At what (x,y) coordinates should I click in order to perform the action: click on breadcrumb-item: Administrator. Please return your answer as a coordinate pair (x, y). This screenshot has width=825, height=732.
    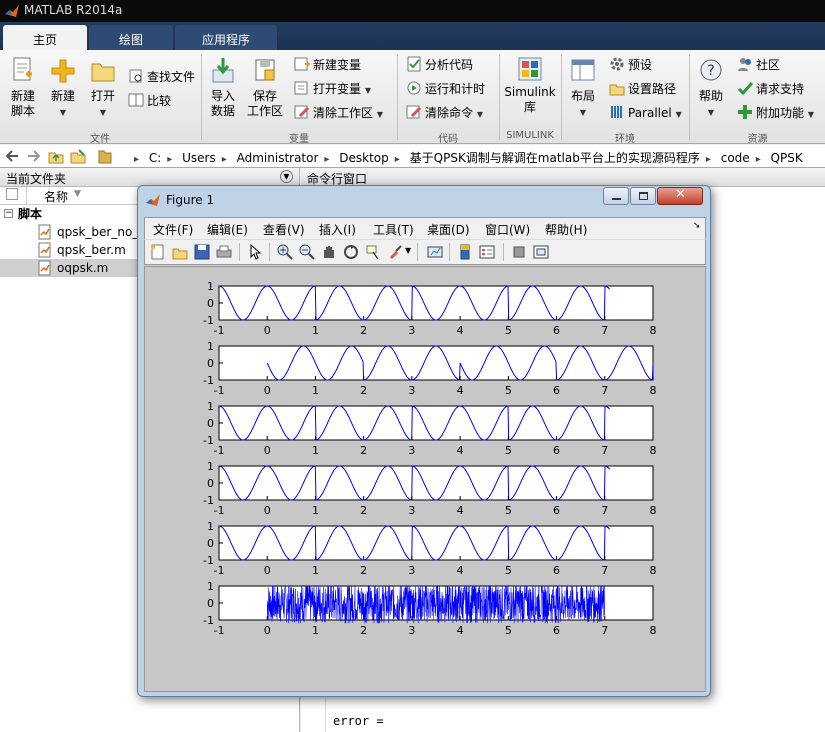
    Looking at the image, I should click on (278, 158).